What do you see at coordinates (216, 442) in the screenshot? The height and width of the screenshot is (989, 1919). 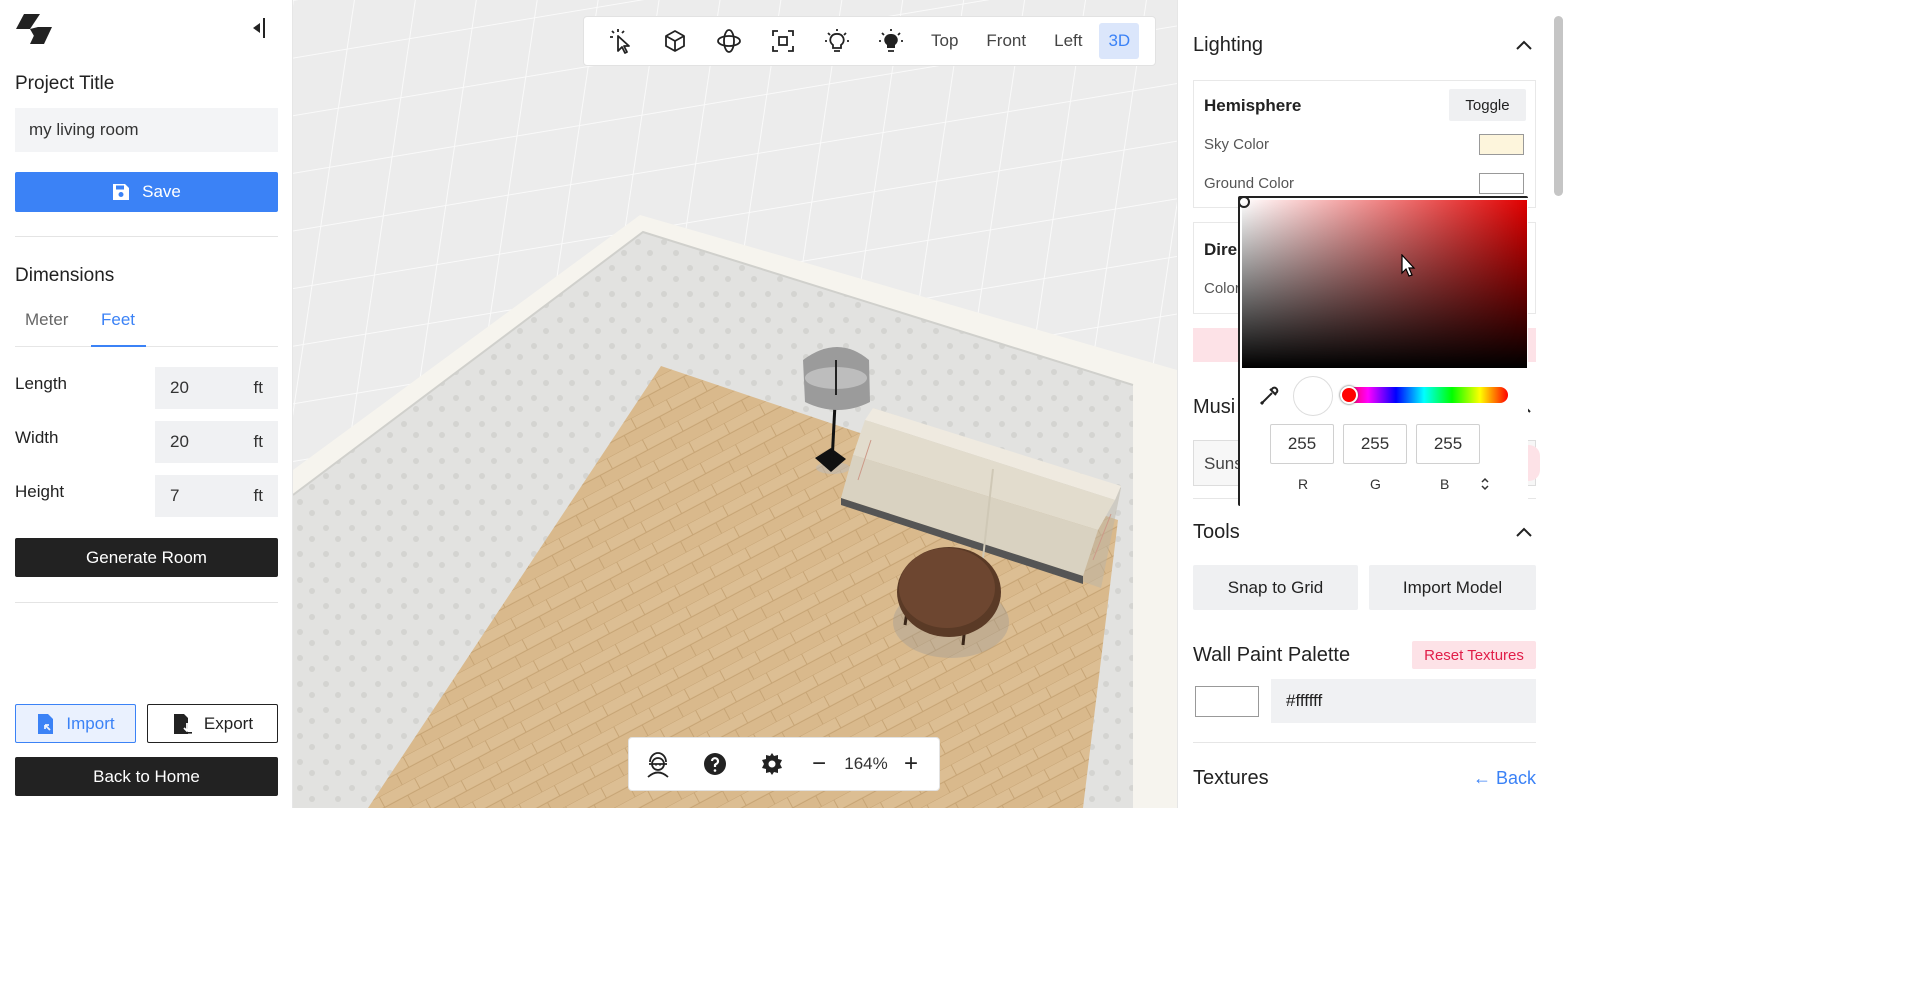 I see `width-input: 20 ft` at bounding box center [216, 442].